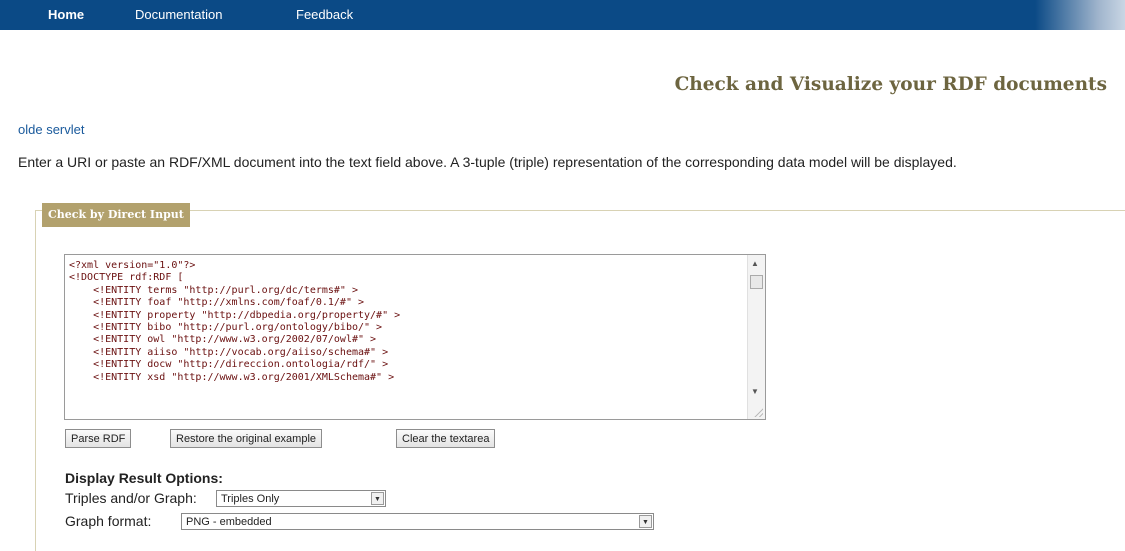 Image resolution: width=1125 pixels, height=551 pixels. Describe the element at coordinates (66, 14) in the screenshot. I see `nav-home-link: Home` at that location.